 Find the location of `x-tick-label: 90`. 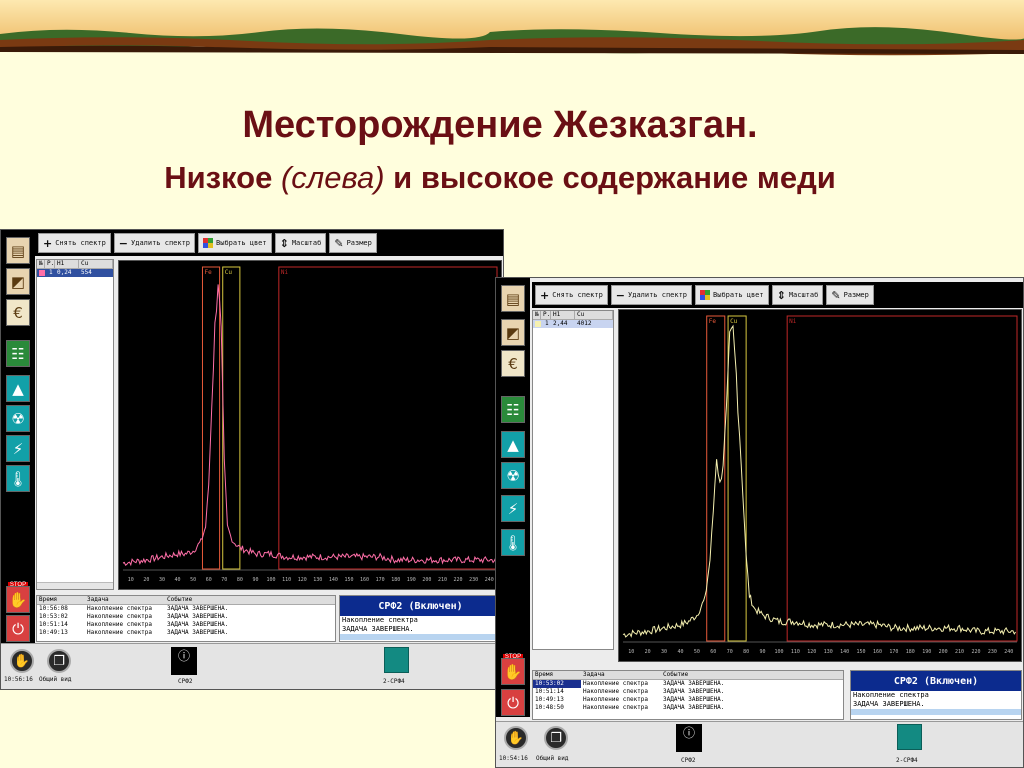

x-tick-label: 90 is located at coordinates (763, 652).